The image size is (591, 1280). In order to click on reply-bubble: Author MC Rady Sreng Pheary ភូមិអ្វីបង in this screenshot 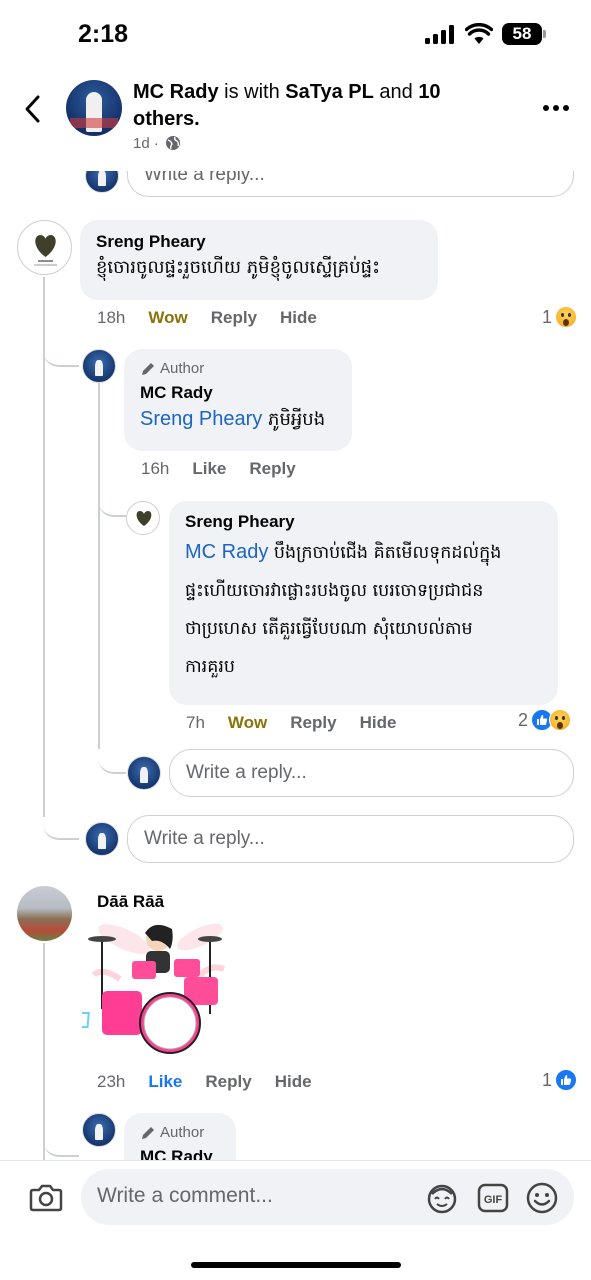, I will do `click(238, 400)`.